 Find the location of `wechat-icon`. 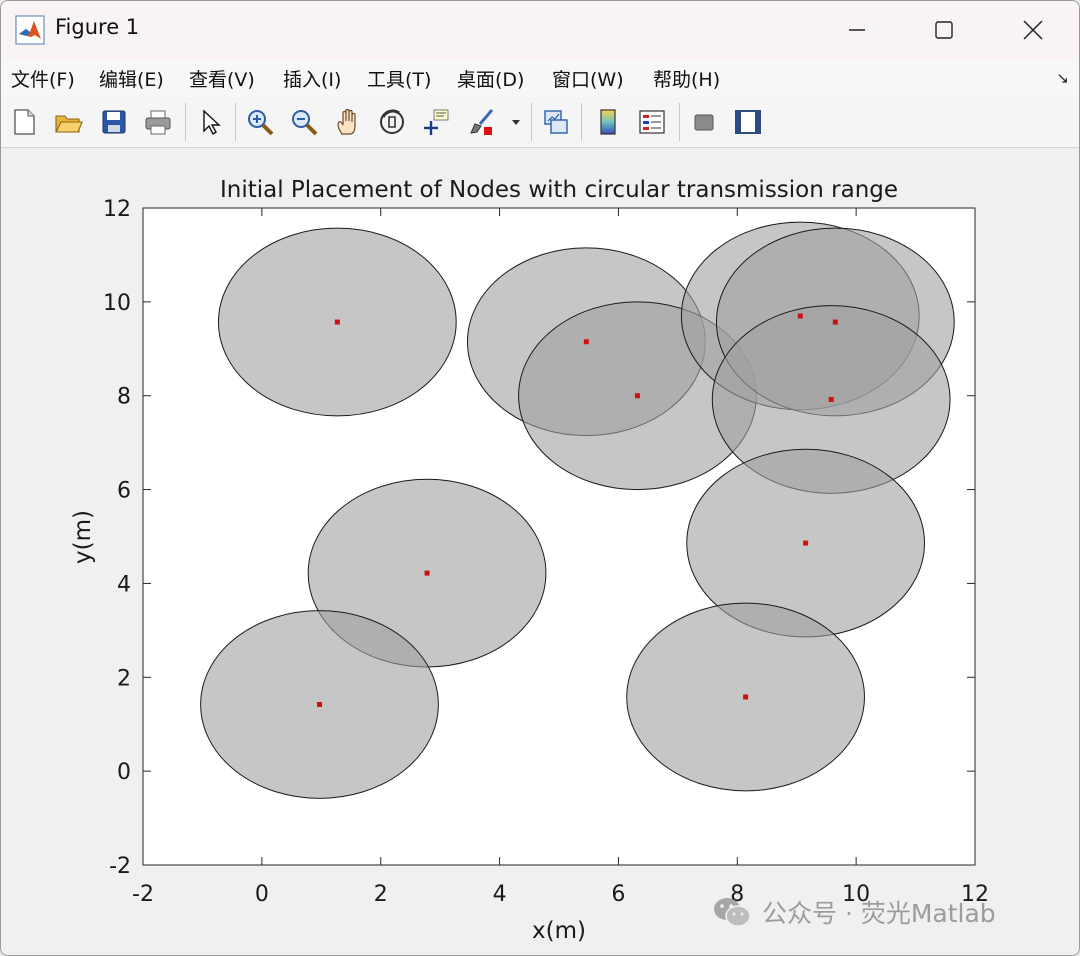

wechat-icon is located at coordinates (732, 912).